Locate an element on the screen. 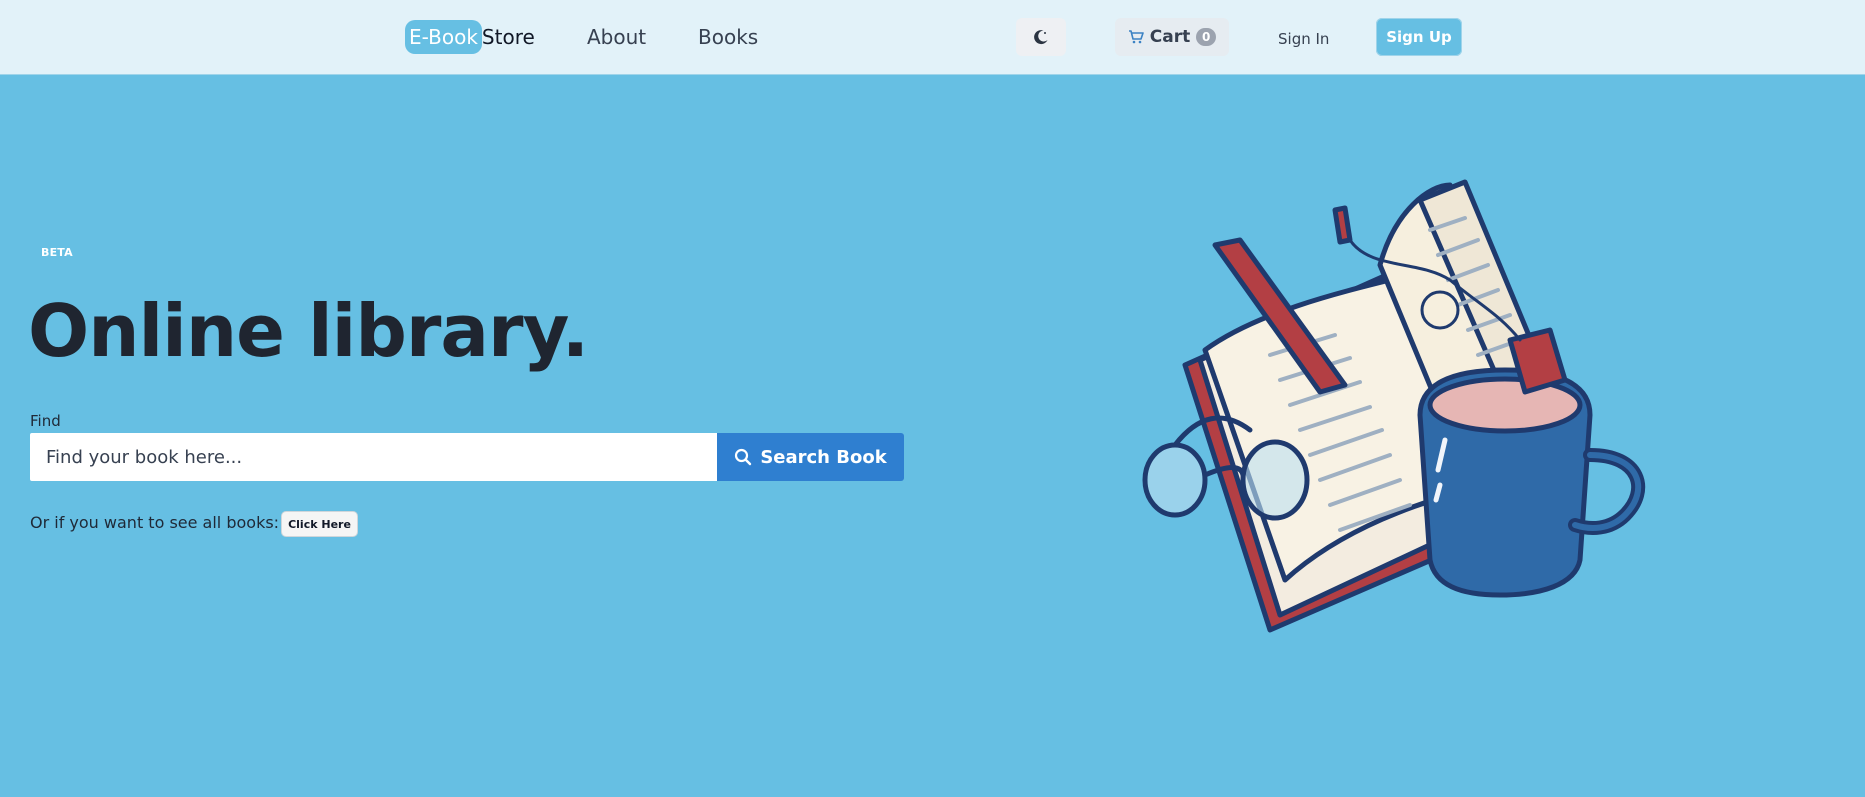  cart-icon is located at coordinates (1136, 37).